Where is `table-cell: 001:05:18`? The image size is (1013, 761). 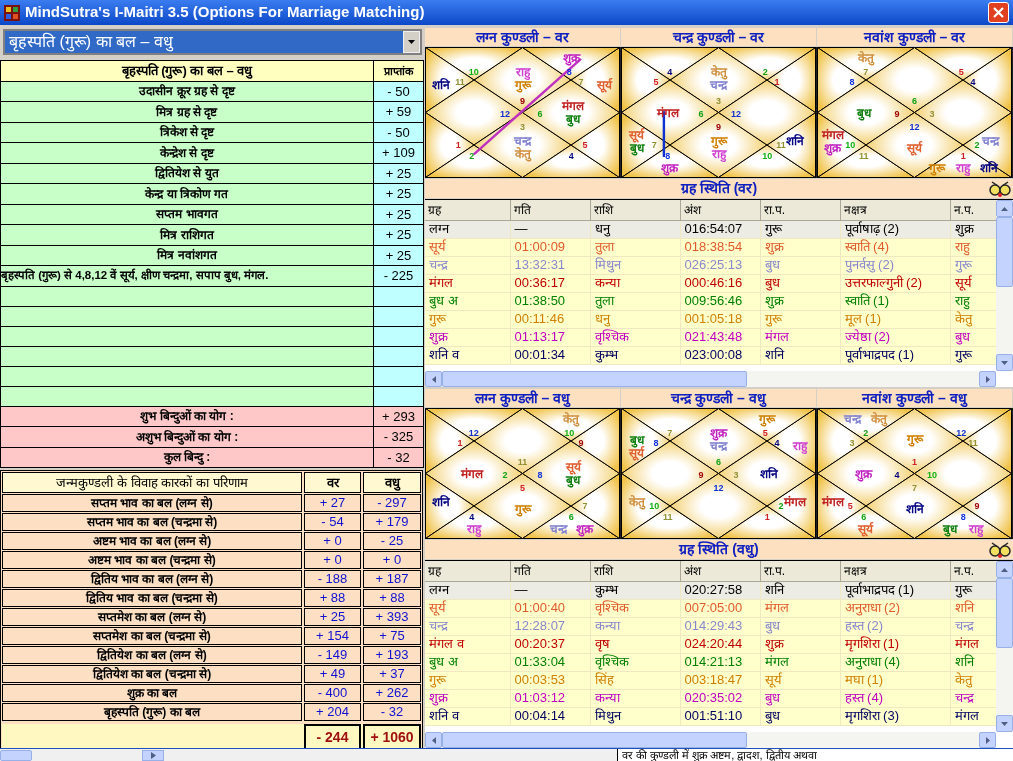 table-cell: 001:05:18 is located at coordinates (720, 319).